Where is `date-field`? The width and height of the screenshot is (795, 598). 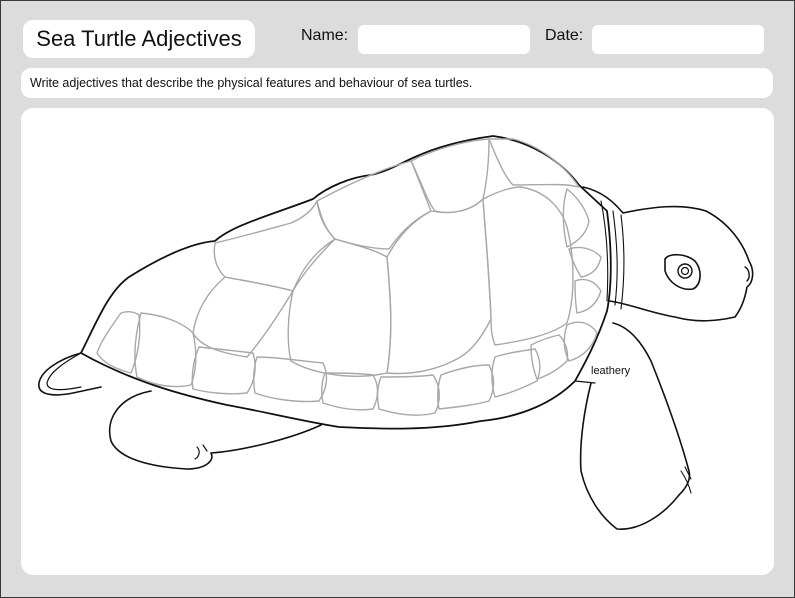
date-field is located at coordinates (678, 39).